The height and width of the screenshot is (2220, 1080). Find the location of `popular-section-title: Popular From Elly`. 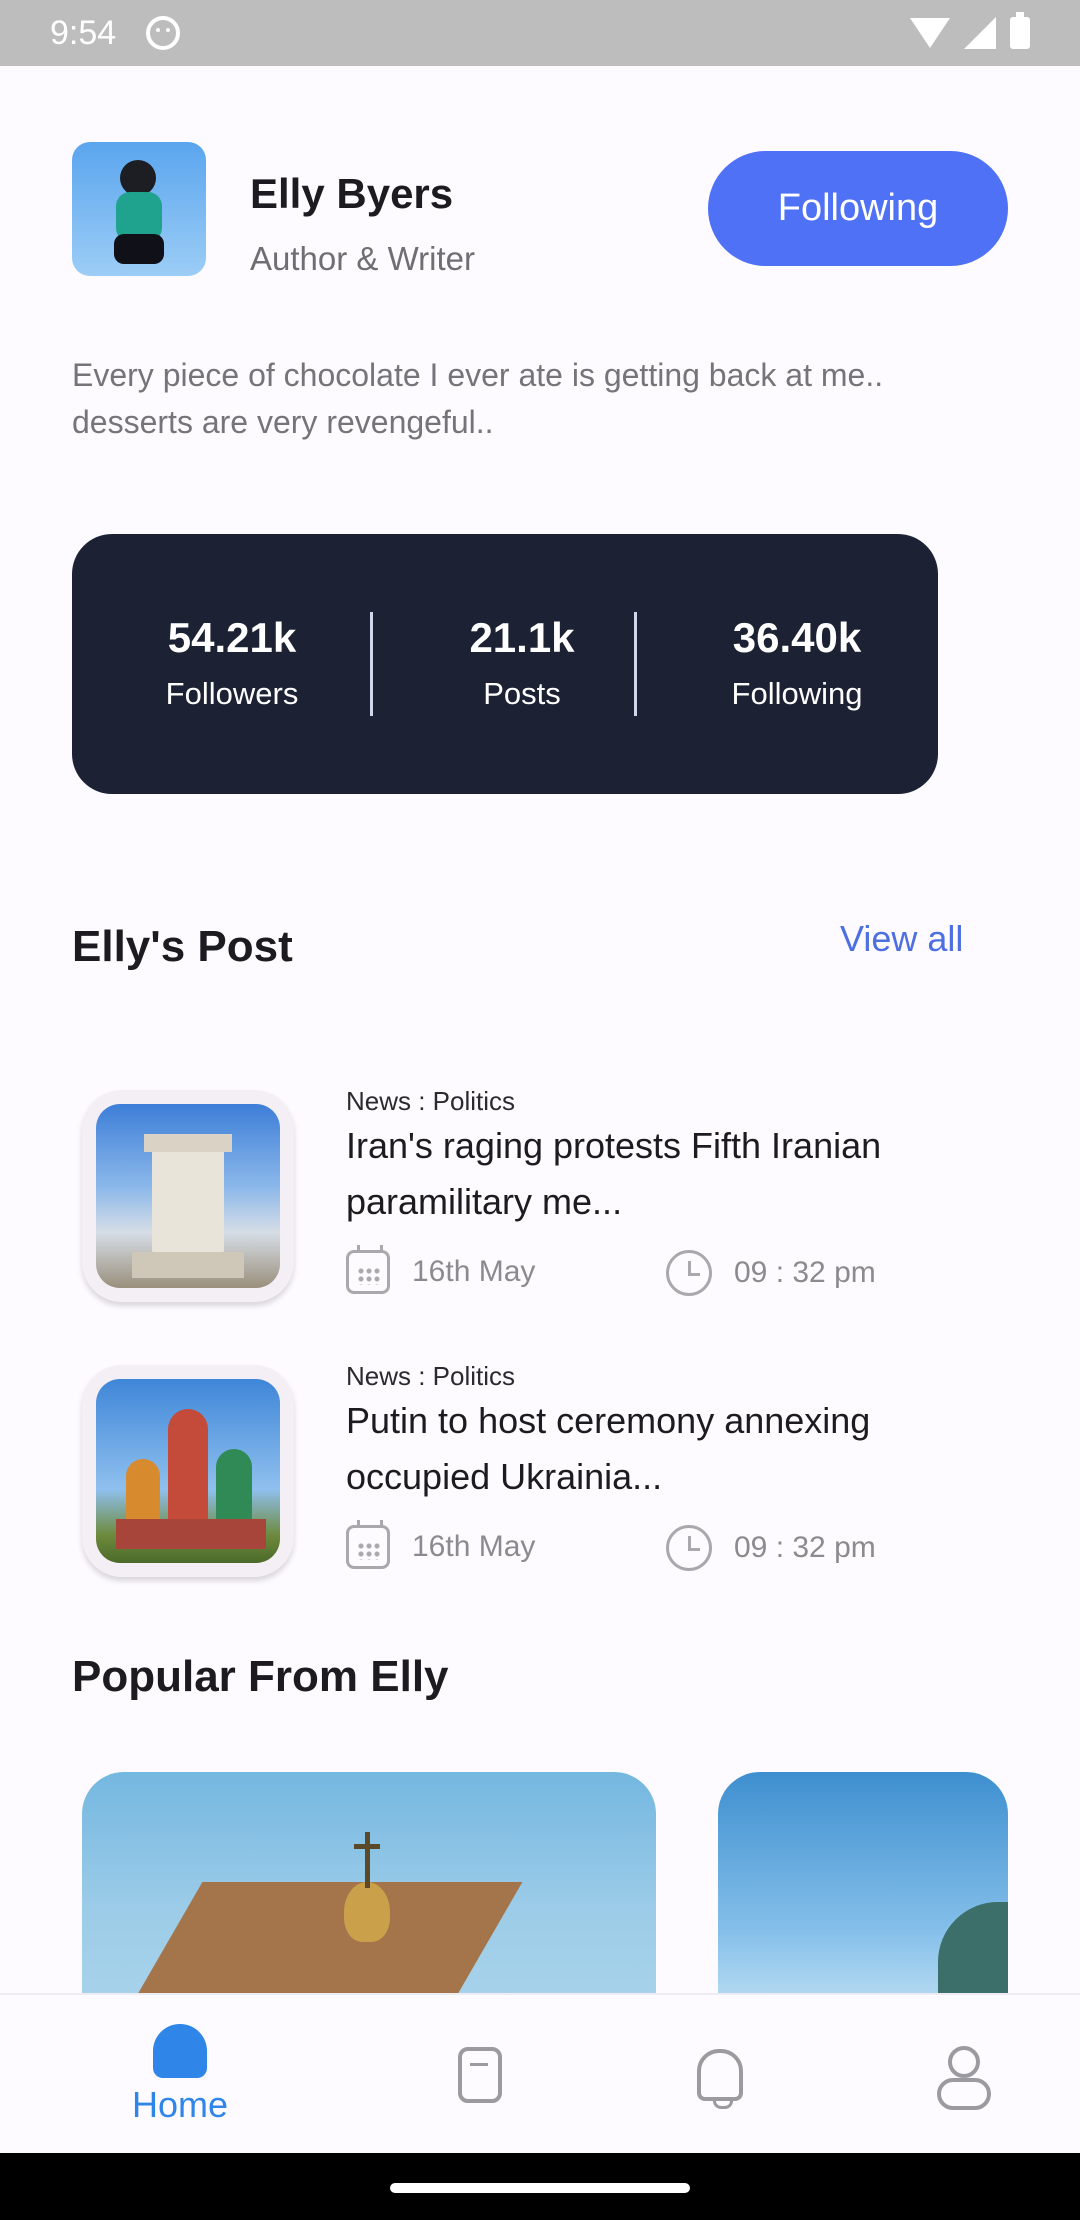

popular-section-title: Popular From Elly is located at coordinates (260, 1676).